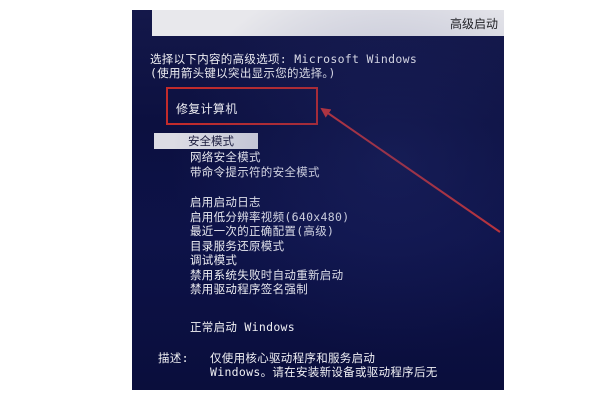 The width and height of the screenshot is (600, 400). I want to click on menu-item-safe-mode: 安全模式, so click(206, 141).